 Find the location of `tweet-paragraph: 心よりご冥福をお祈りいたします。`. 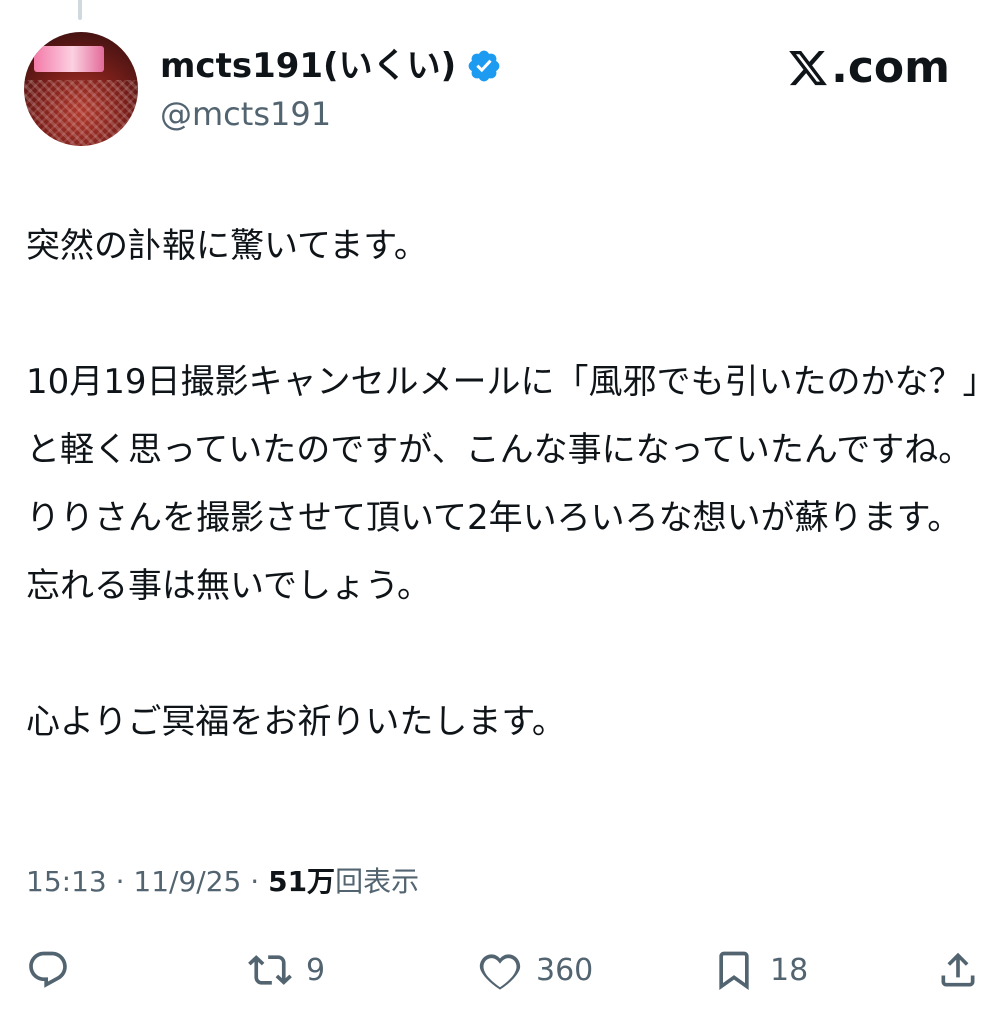

tweet-paragraph: 心よりご冥福をお祈りいたします。 is located at coordinates (296, 722).